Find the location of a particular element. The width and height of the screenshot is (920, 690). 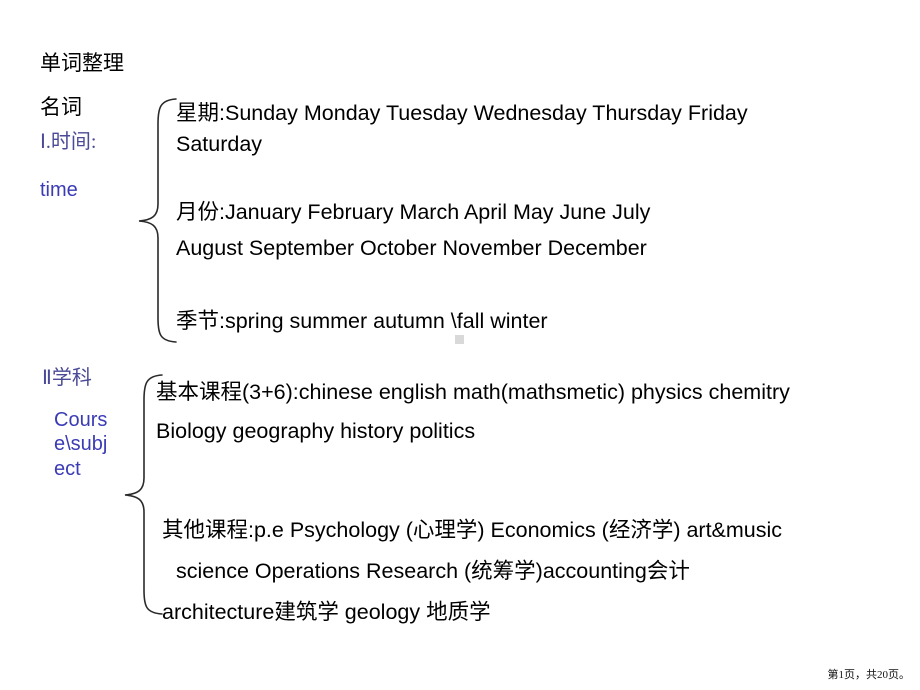

other-courses-line-3: architecture建筑学 geology 地质学 is located at coordinates (326, 611).